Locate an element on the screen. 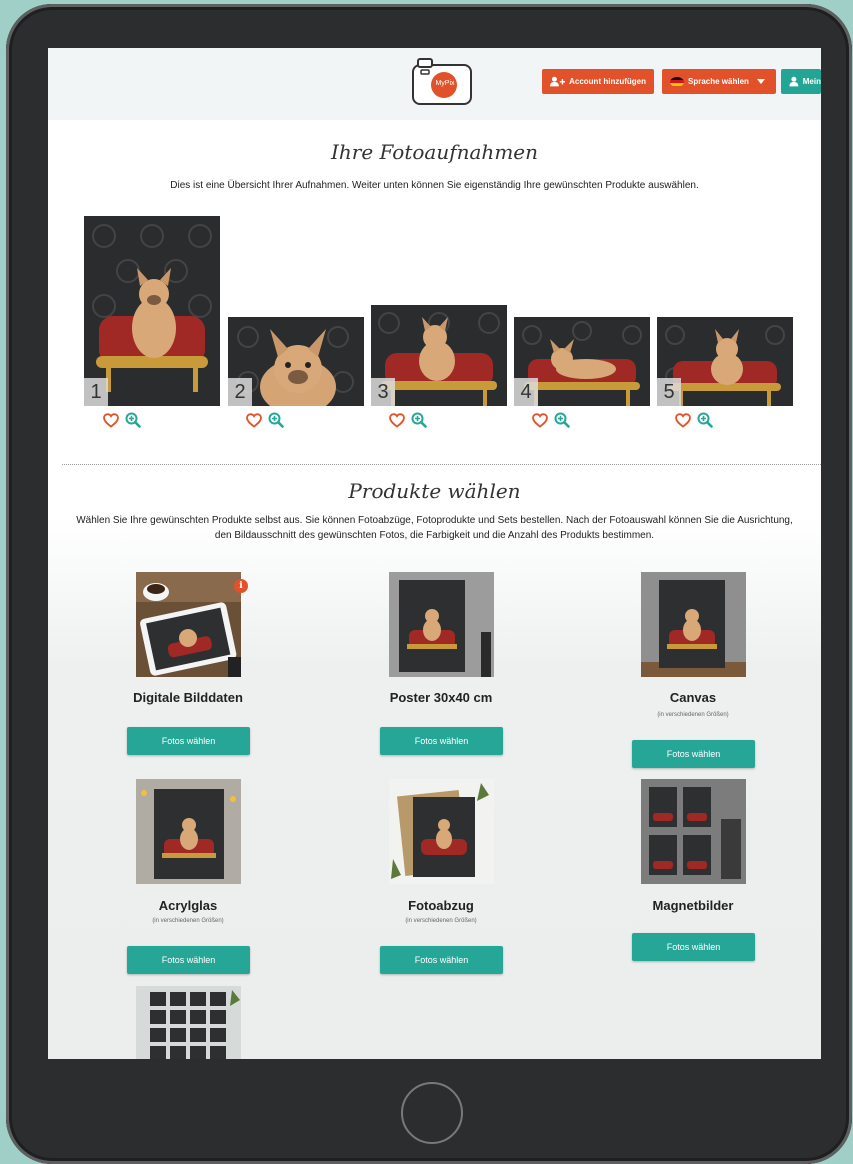 The height and width of the screenshot is (1164, 853). product-title: Magnetbilder is located at coordinates (693, 905).